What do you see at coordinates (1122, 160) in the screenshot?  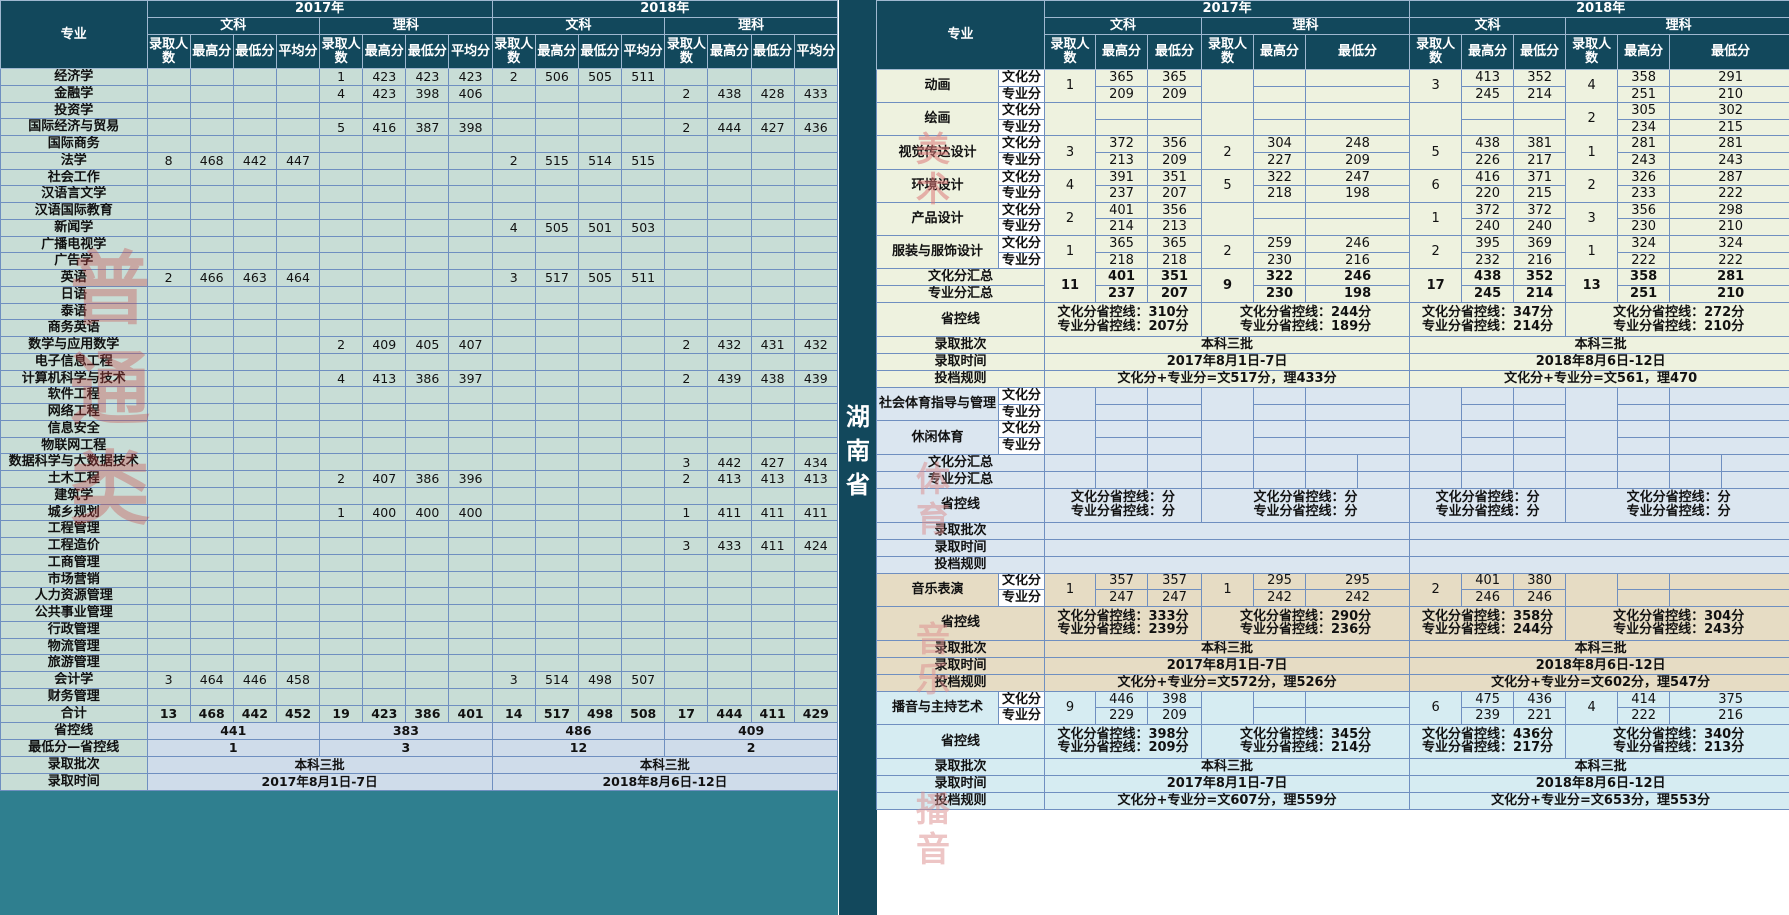 I see `pro-score: 213` at bounding box center [1122, 160].